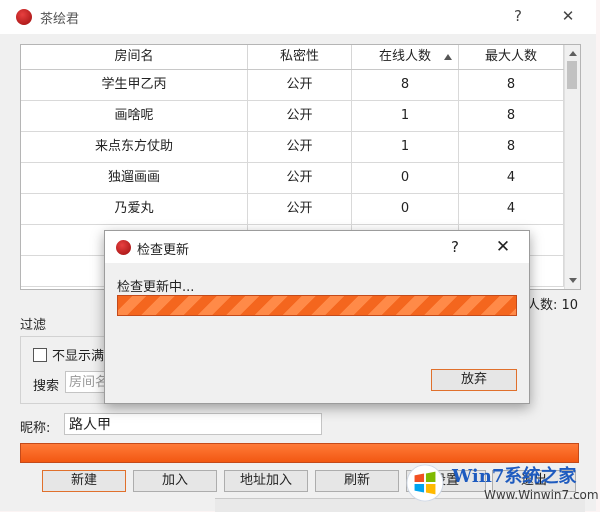 This screenshot has height=512, width=600. Describe the element at coordinates (78, 354) in the screenshot. I see `hide-full-label: 不显示满` at that location.